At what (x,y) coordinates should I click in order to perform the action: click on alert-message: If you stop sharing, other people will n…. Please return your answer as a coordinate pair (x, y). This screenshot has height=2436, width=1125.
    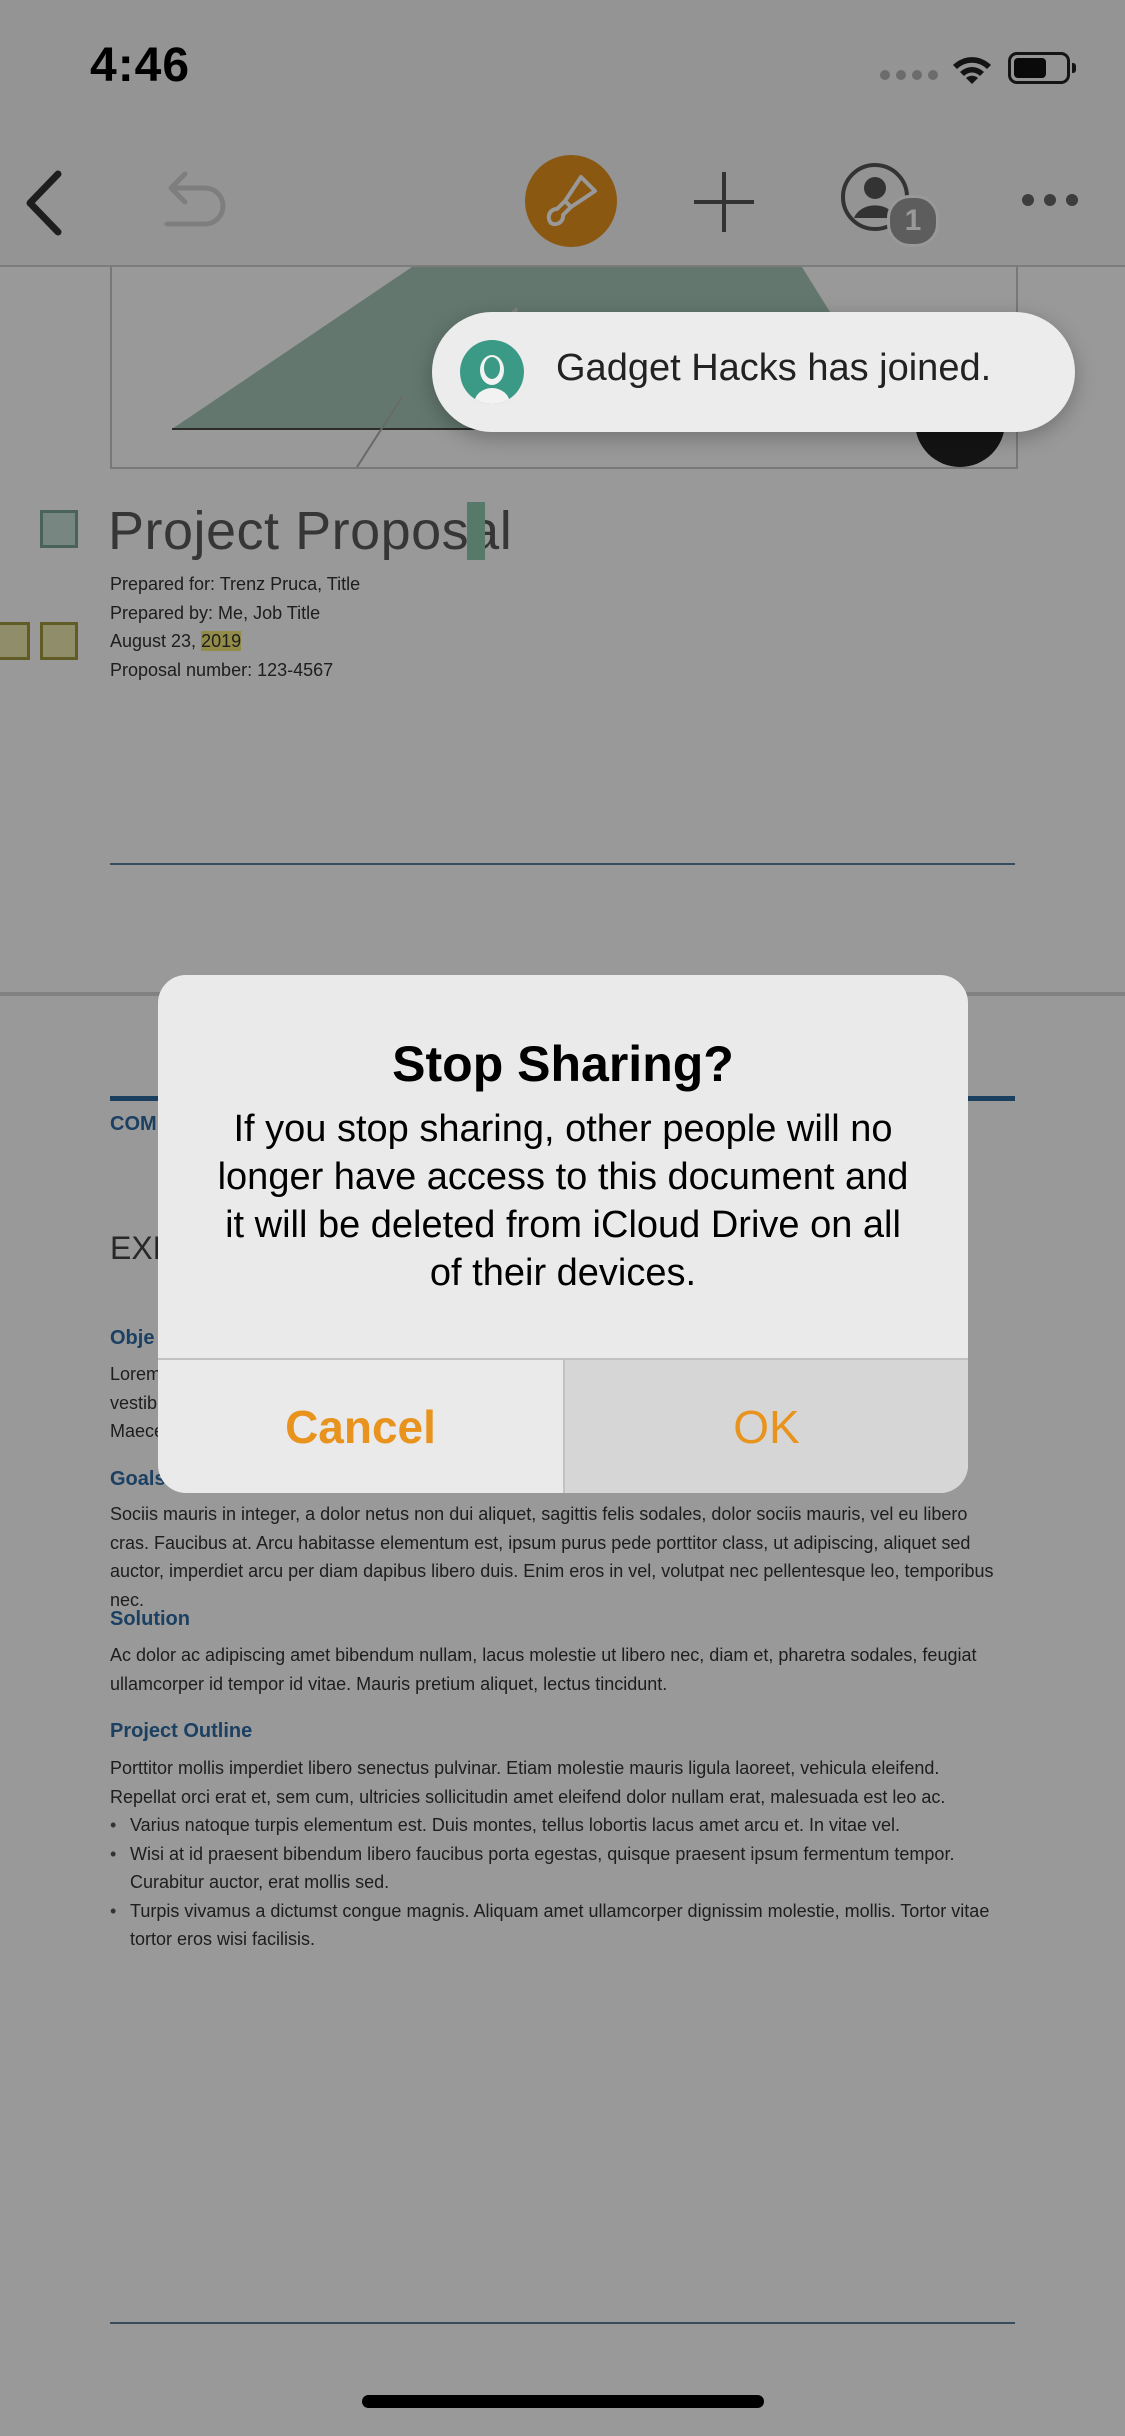
    Looking at the image, I should click on (563, 1201).